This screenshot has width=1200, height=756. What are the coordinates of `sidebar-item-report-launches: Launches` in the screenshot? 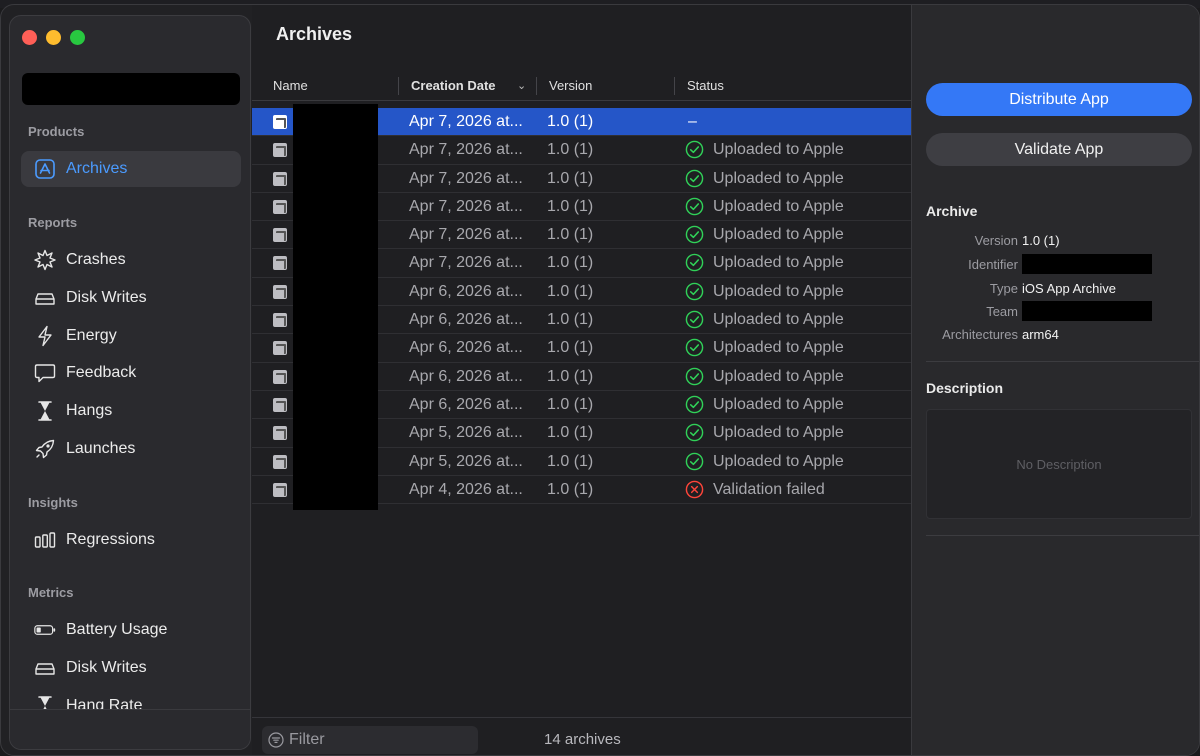 It's located at (131, 449).